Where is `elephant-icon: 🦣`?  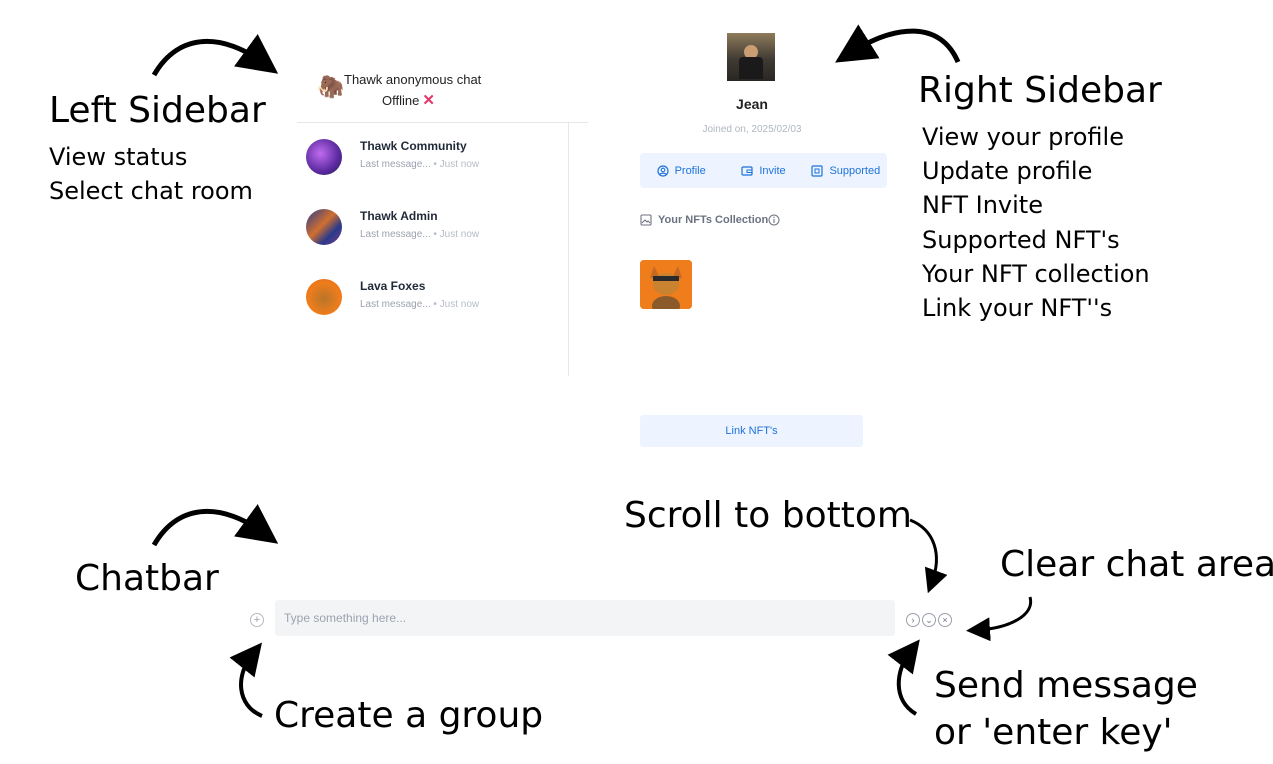
elephant-icon: 🦣 is located at coordinates (331, 86).